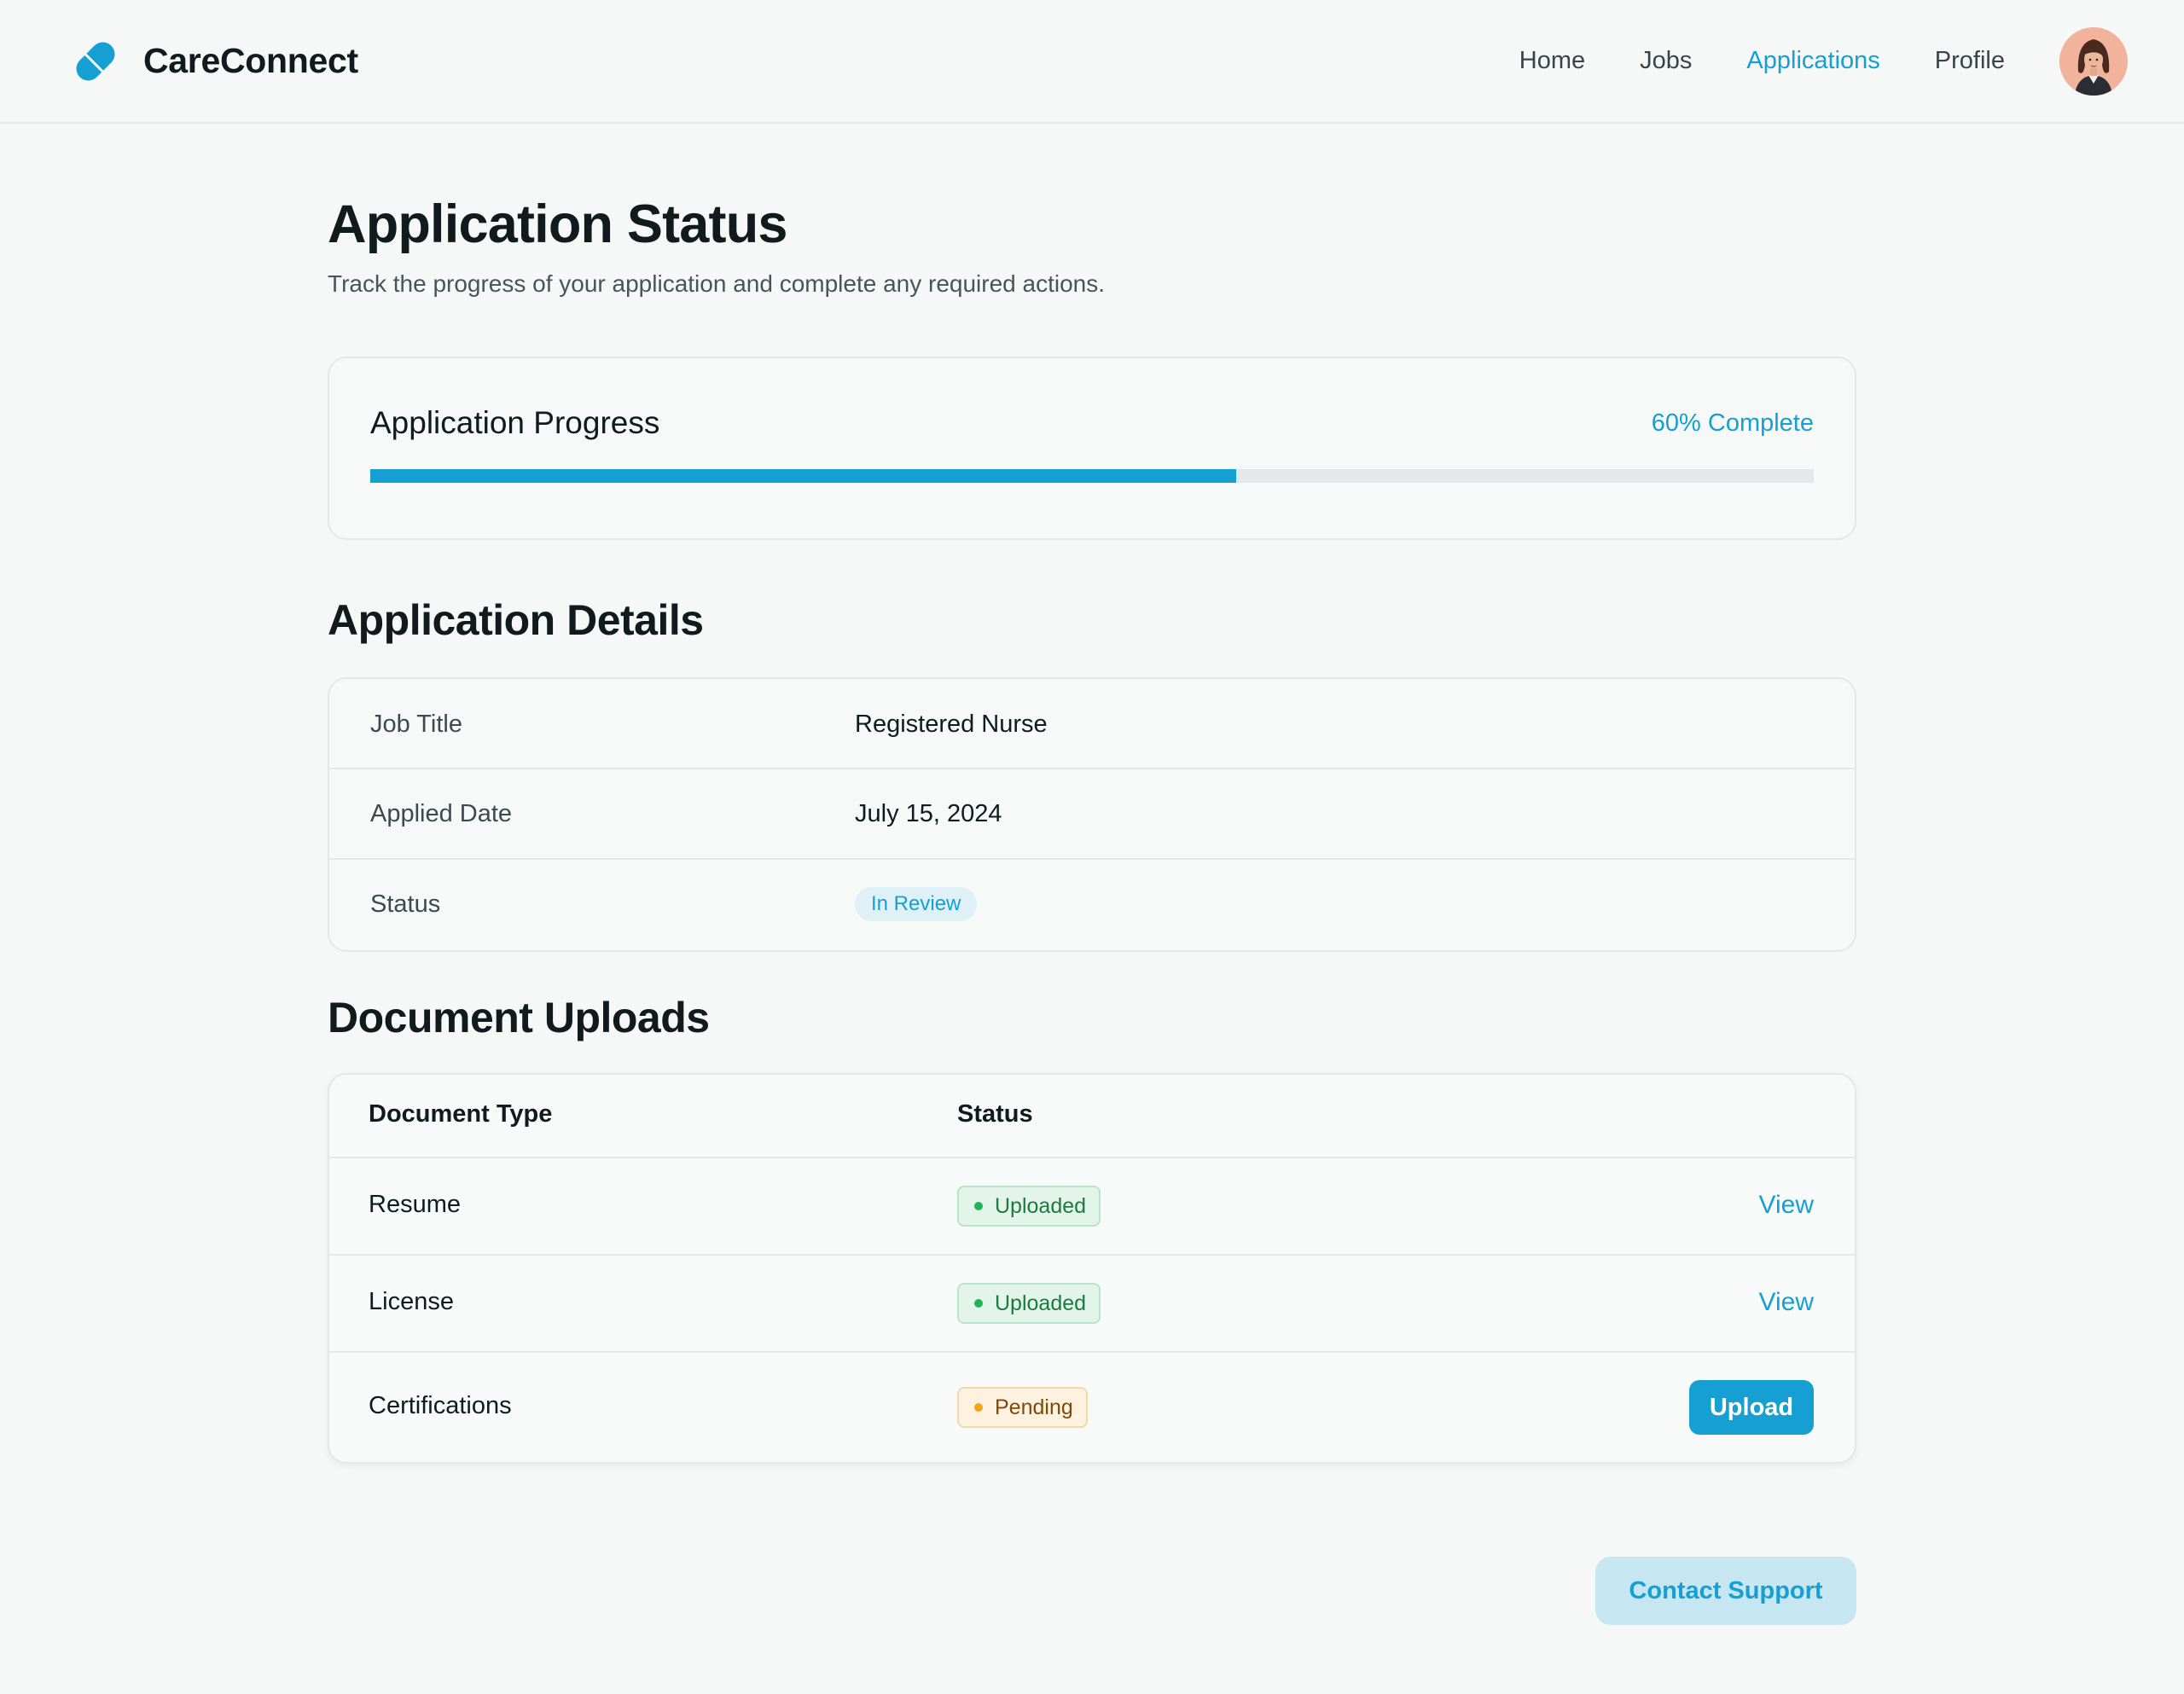 Image resolution: width=2184 pixels, height=1694 pixels. Describe the element at coordinates (1733, 423) in the screenshot. I see `progress-percent-label: 60% Complete` at that location.